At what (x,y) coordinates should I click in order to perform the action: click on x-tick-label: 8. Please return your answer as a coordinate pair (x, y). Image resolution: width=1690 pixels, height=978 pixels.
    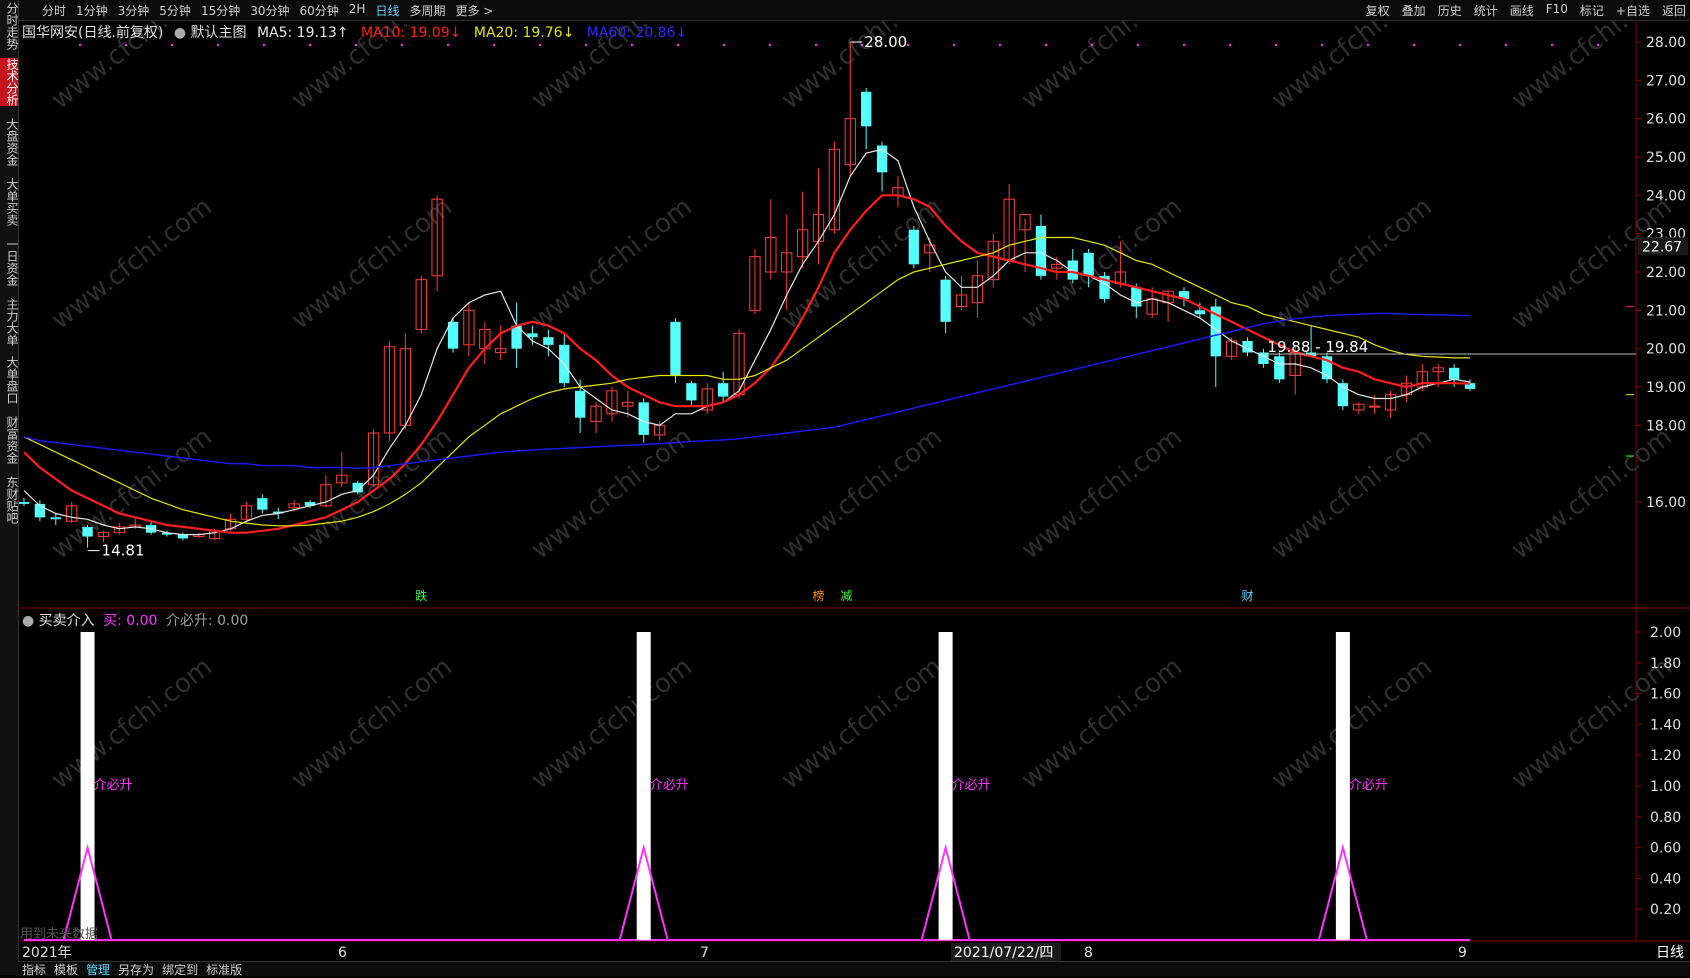
    Looking at the image, I should click on (1088, 953).